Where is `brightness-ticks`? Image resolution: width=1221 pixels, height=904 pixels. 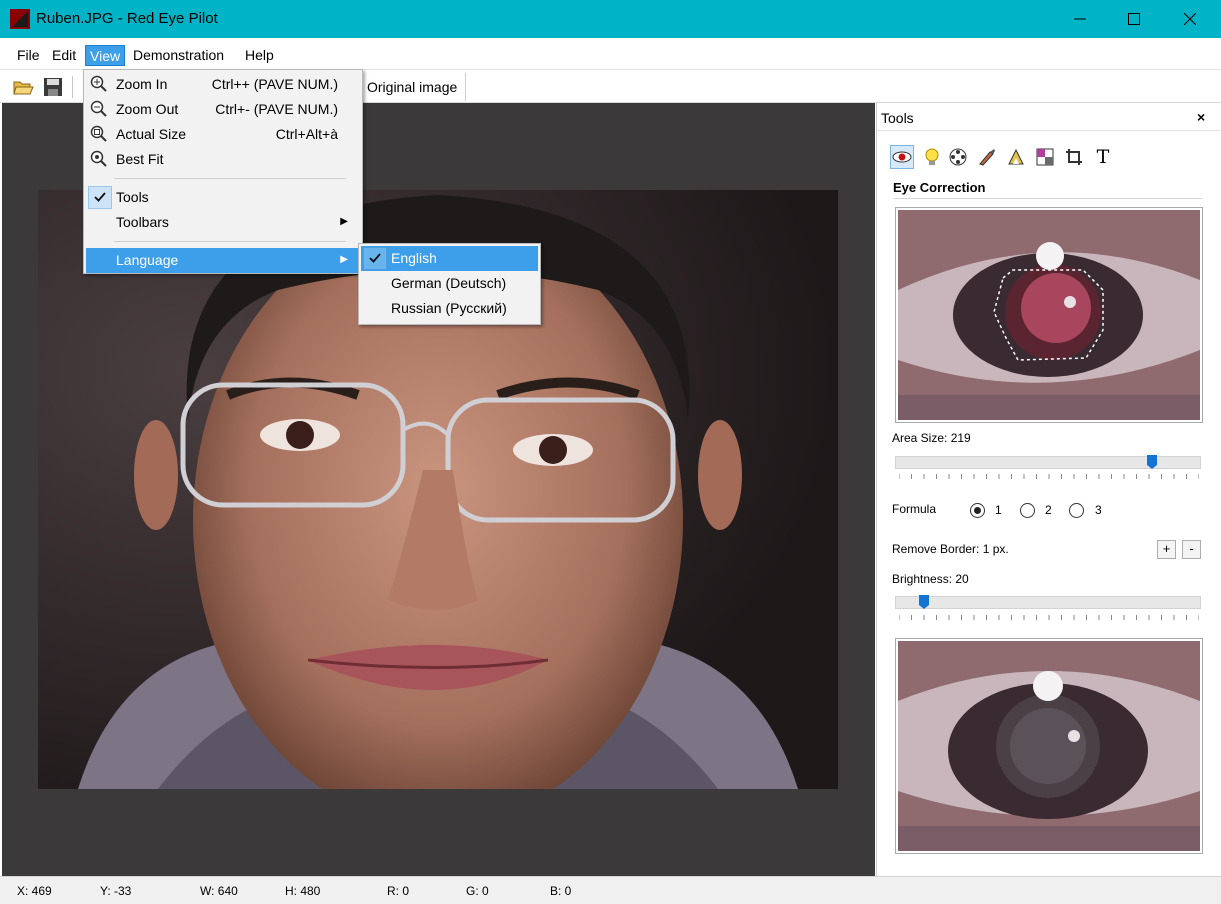
brightness-ticks is located at coordinates (1049, 617).